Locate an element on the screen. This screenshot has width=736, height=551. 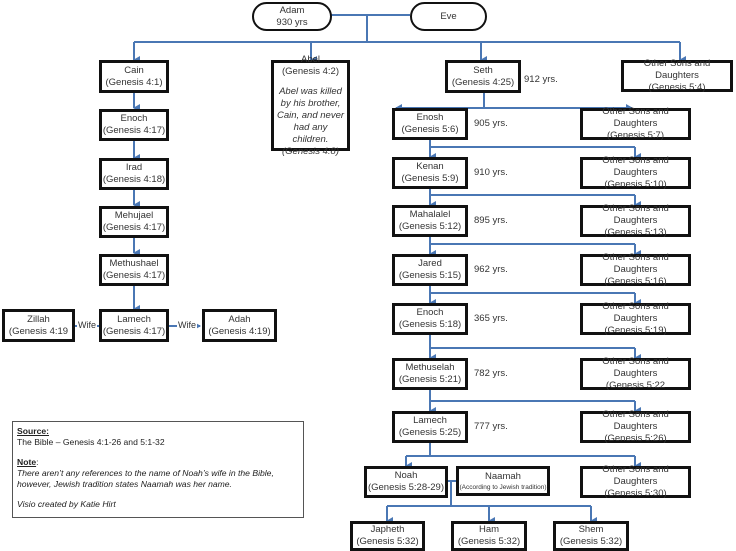
node-other-sons-daughters: Other Sons and Daughters (Genesis 5:30) is located at coordinates (635, 481).